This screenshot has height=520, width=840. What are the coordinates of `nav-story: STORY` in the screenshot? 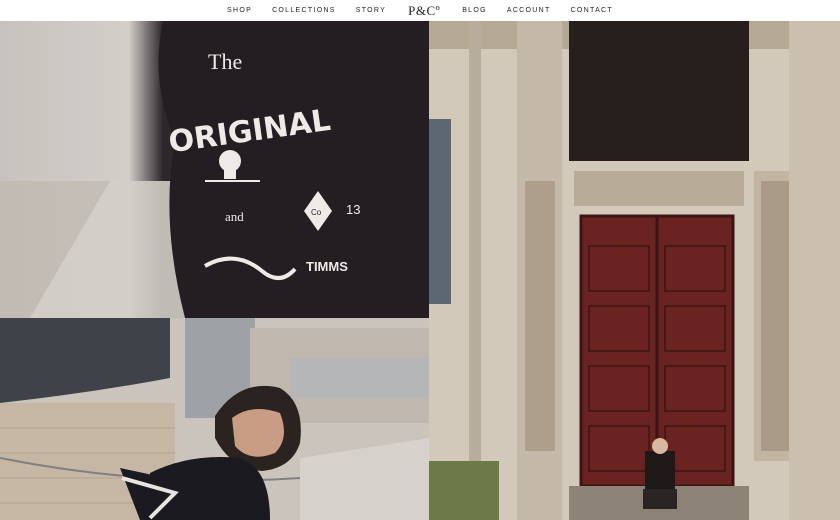 It's located at (371, 10).